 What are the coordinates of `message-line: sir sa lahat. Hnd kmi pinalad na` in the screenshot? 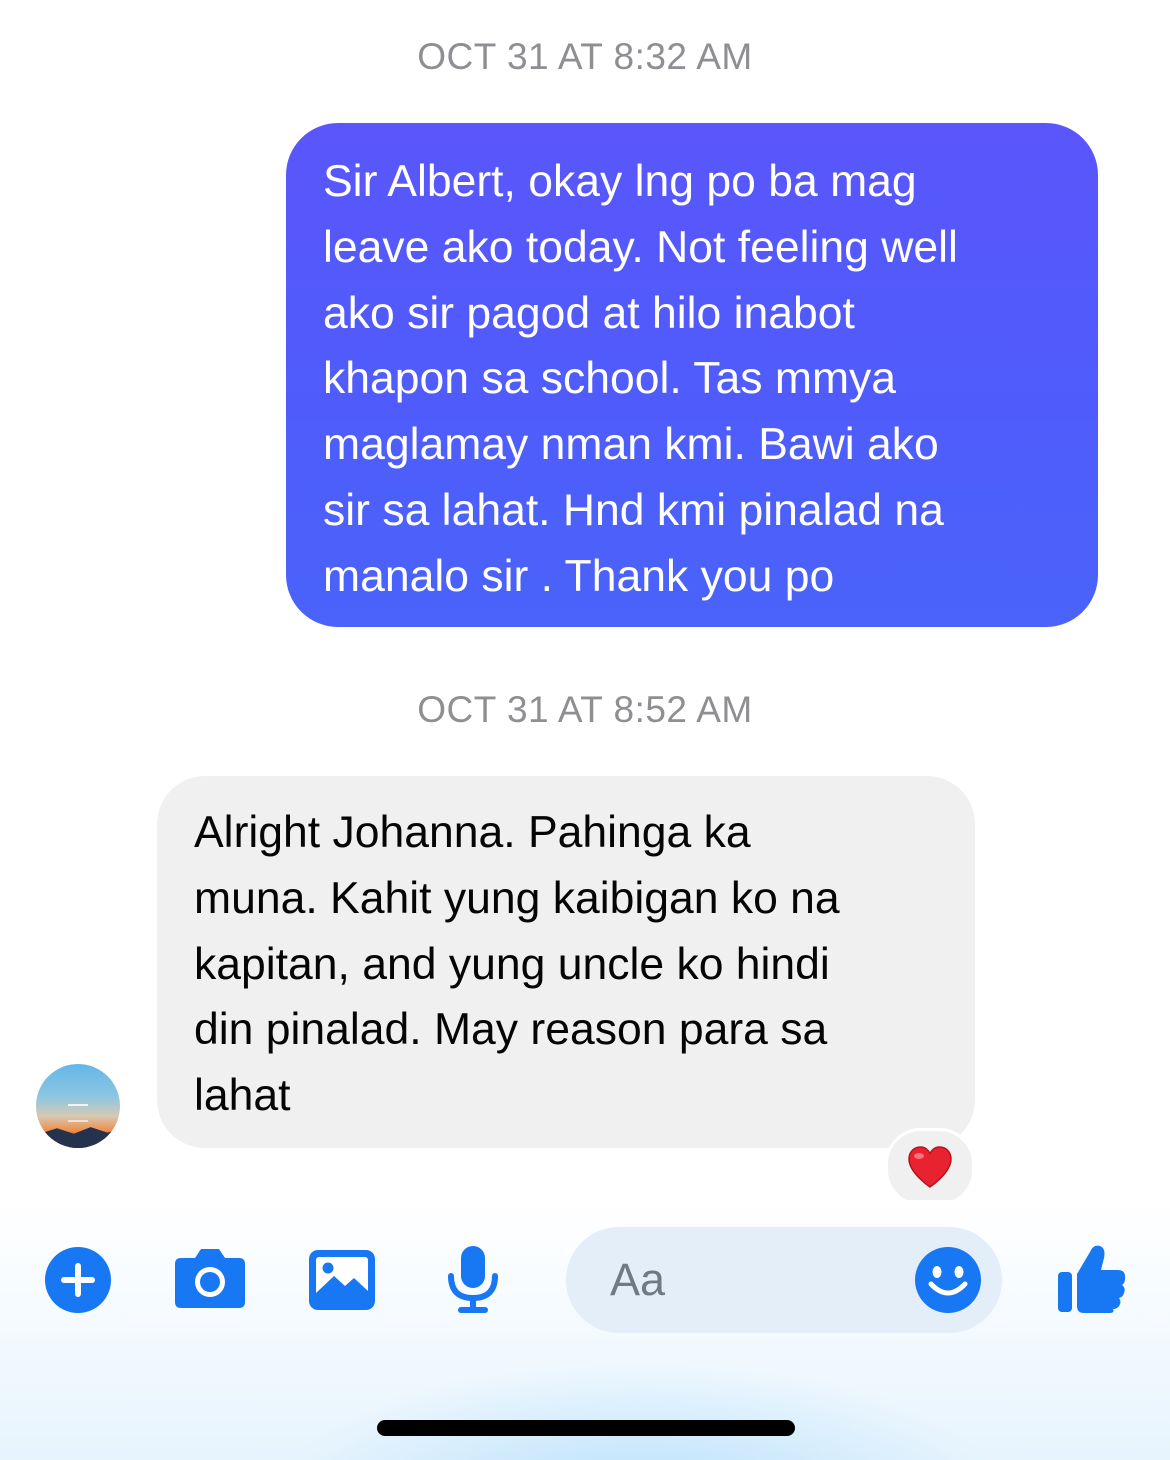 It's located at (633, 510).